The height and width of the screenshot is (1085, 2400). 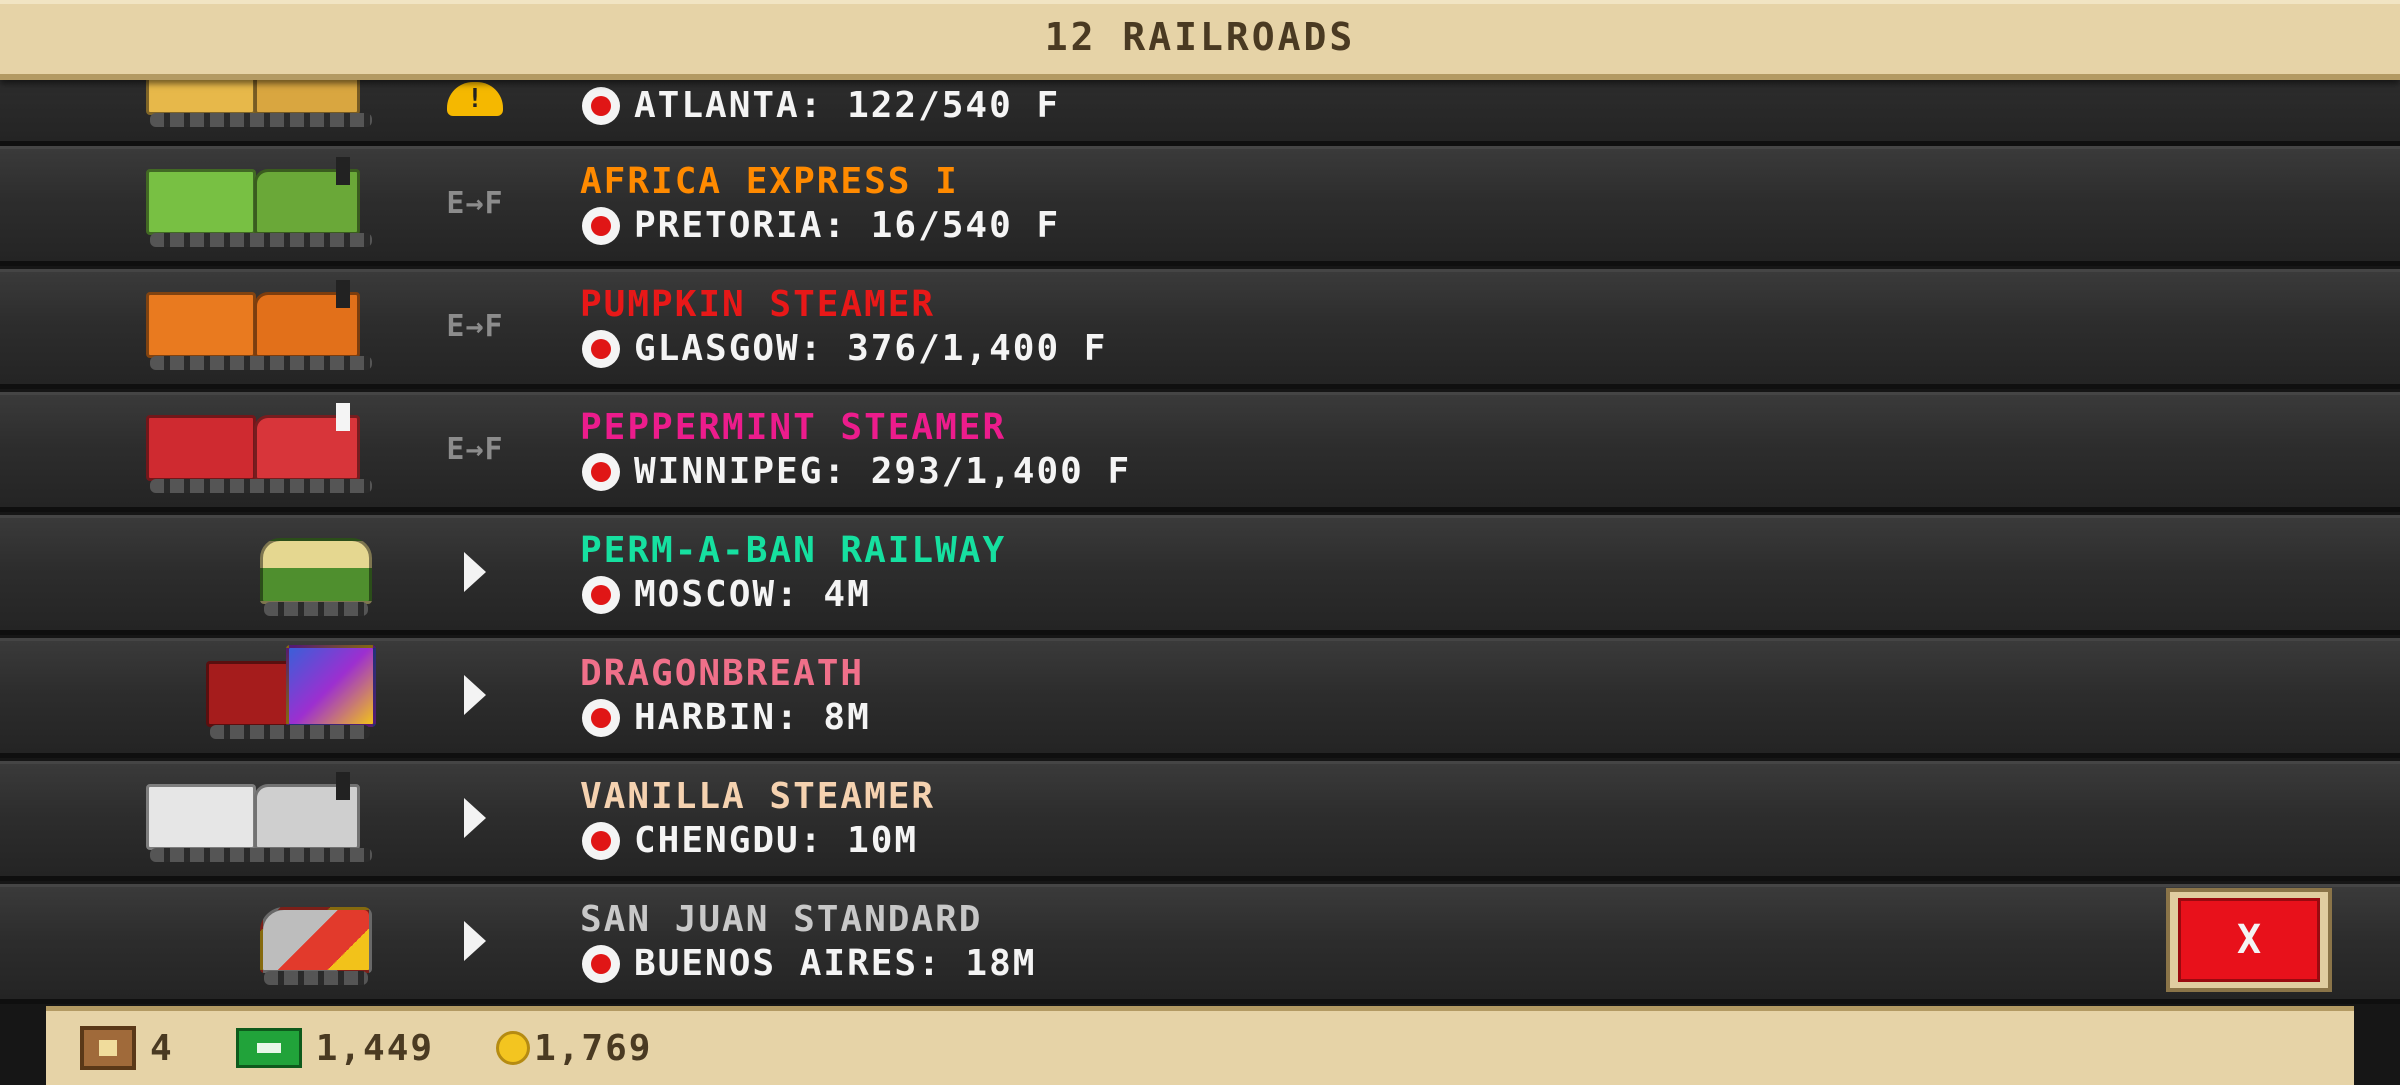 I want to click on destination: ATLANTA: 122/540 F, so click(x=821, y=105).